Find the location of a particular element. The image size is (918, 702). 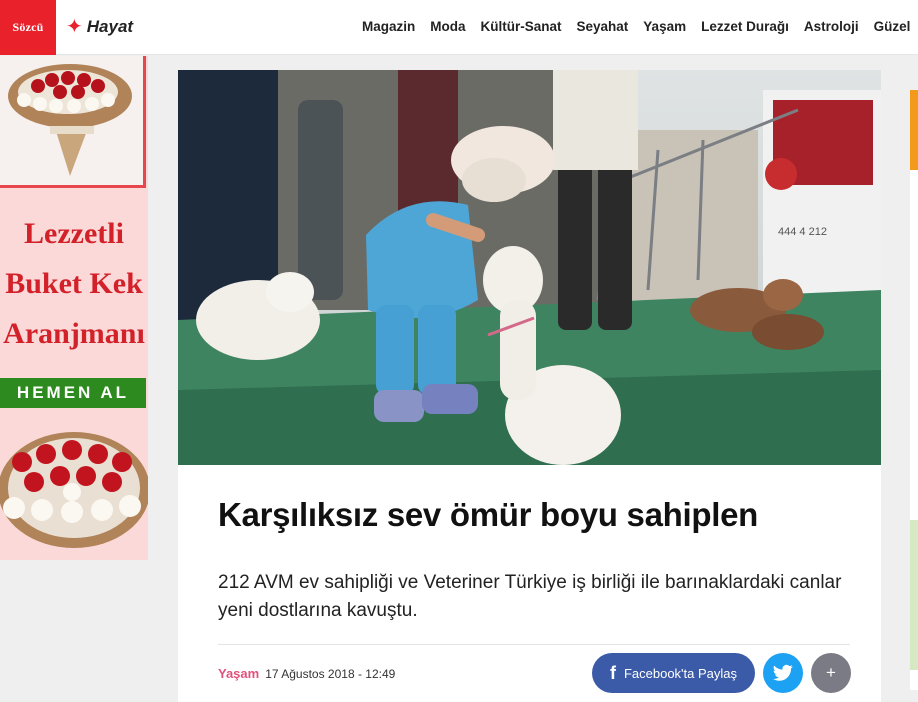

article-title: Karşılıksız sev ömür boyu sahiplen is located at coordinates (488, 514).